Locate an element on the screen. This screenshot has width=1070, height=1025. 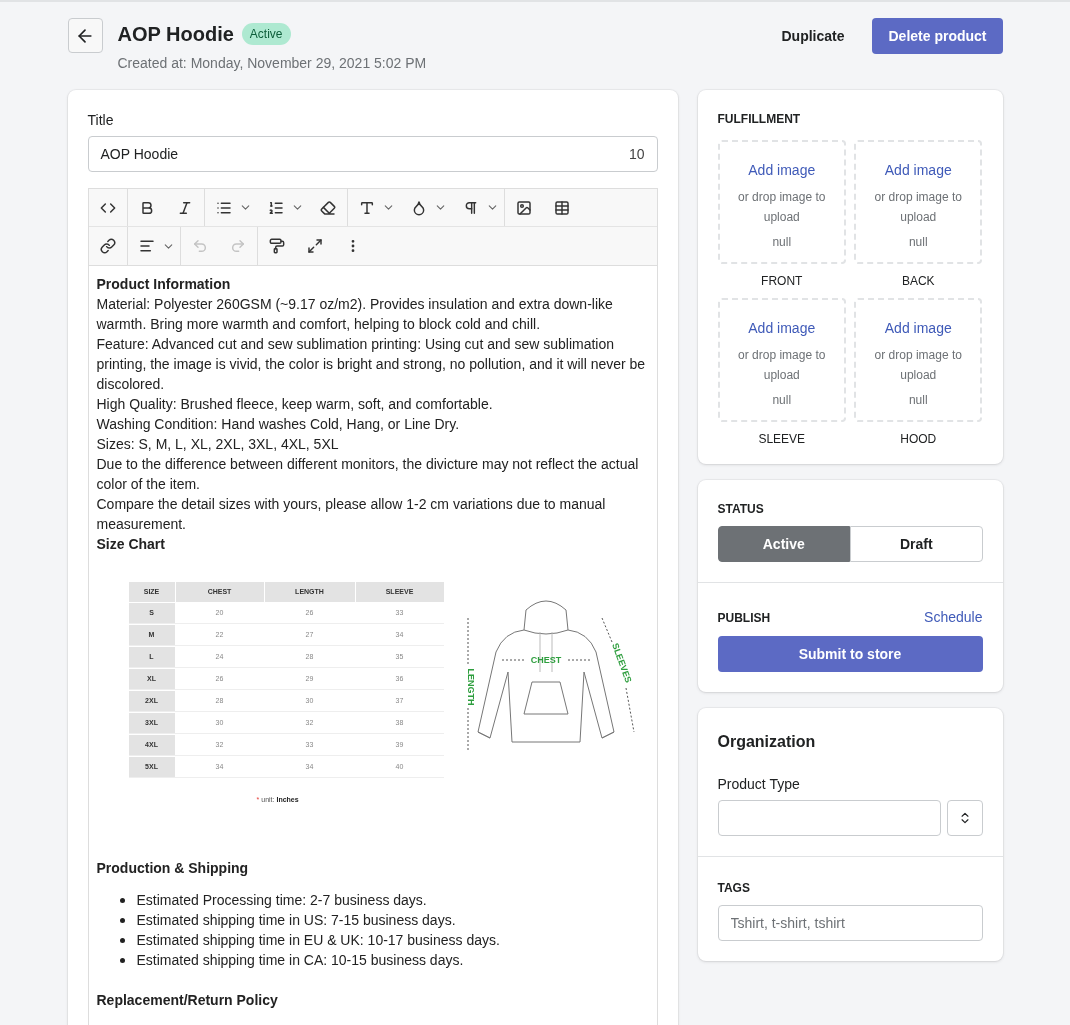
description-paragraph: Compare the detail sizes with yours, please allow 1-2 cm variations due to manual measurement. is located at coordinates (351, 514).